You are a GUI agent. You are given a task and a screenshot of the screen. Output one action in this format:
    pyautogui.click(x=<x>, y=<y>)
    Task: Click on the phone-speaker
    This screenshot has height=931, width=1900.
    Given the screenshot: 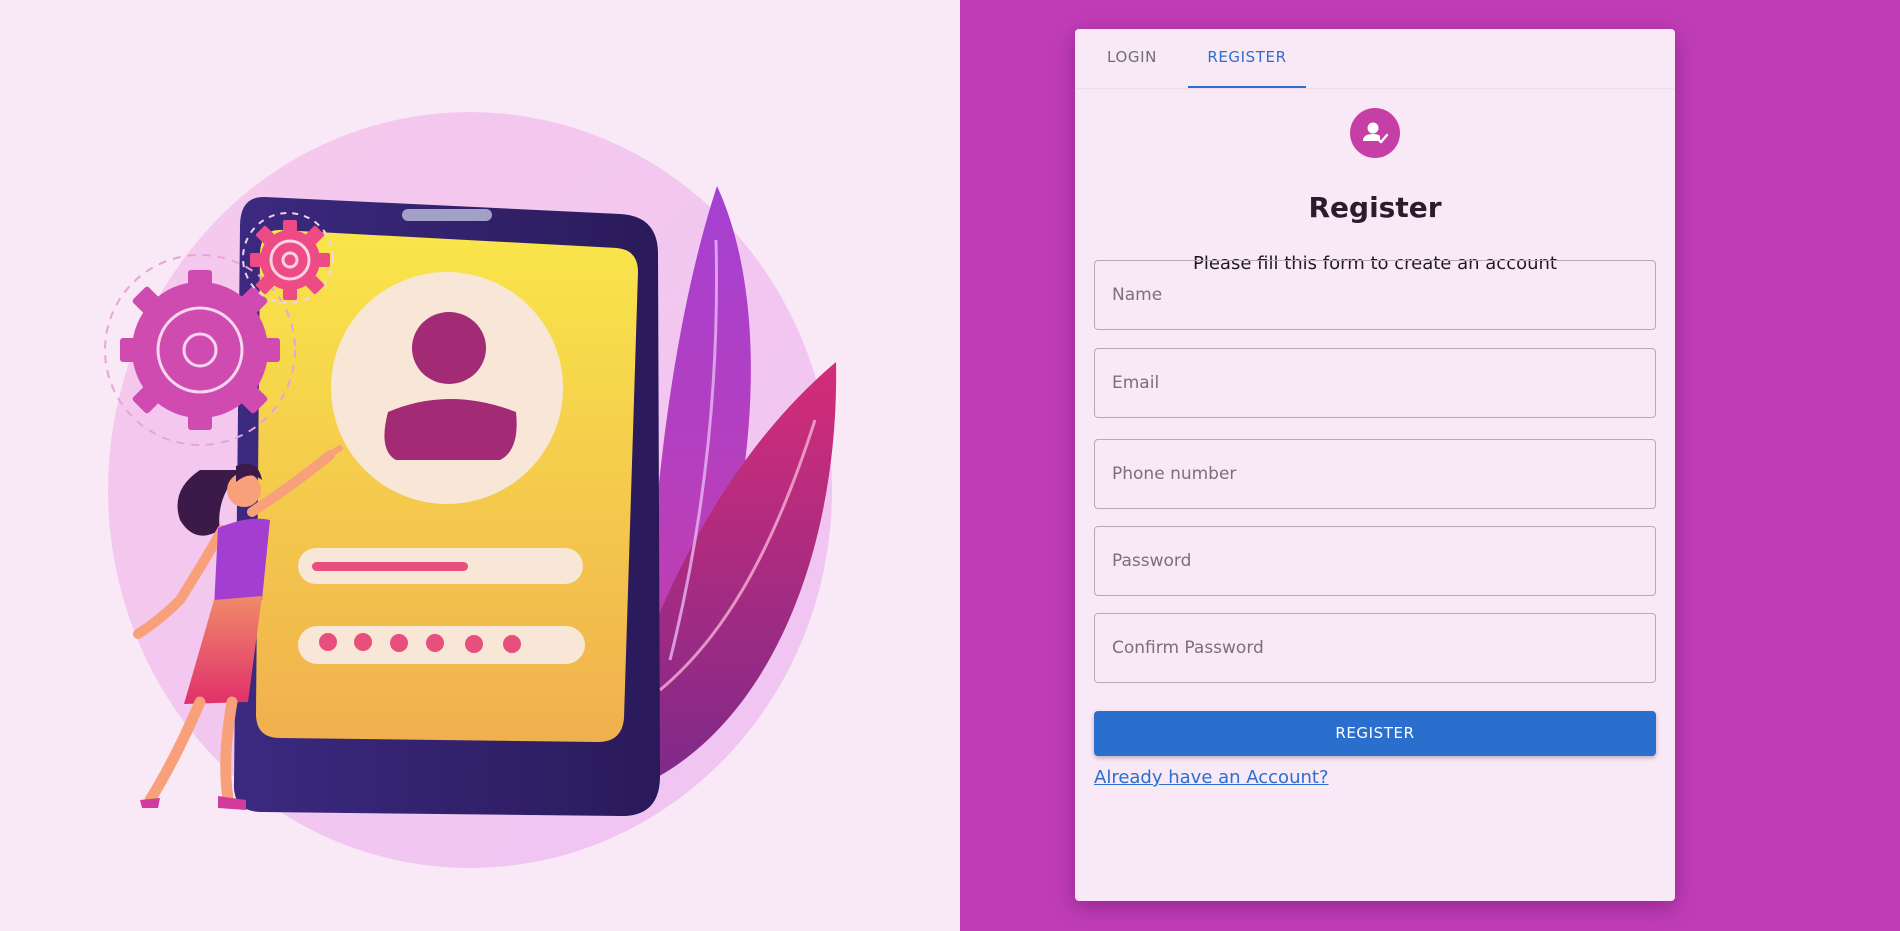 What is the action you would take?
    pyautogui.click(x=447, y=215)
    